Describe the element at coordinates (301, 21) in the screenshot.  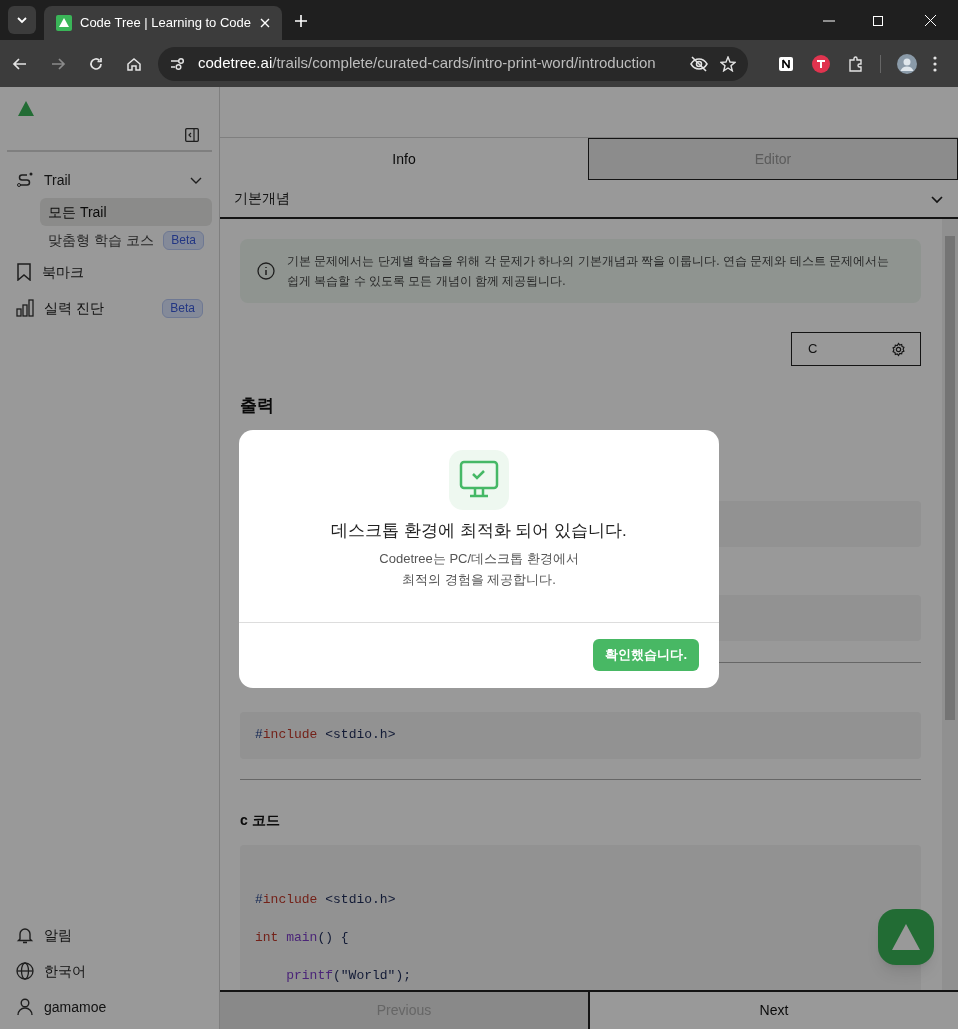
I see `new-tab-icon` at that location.